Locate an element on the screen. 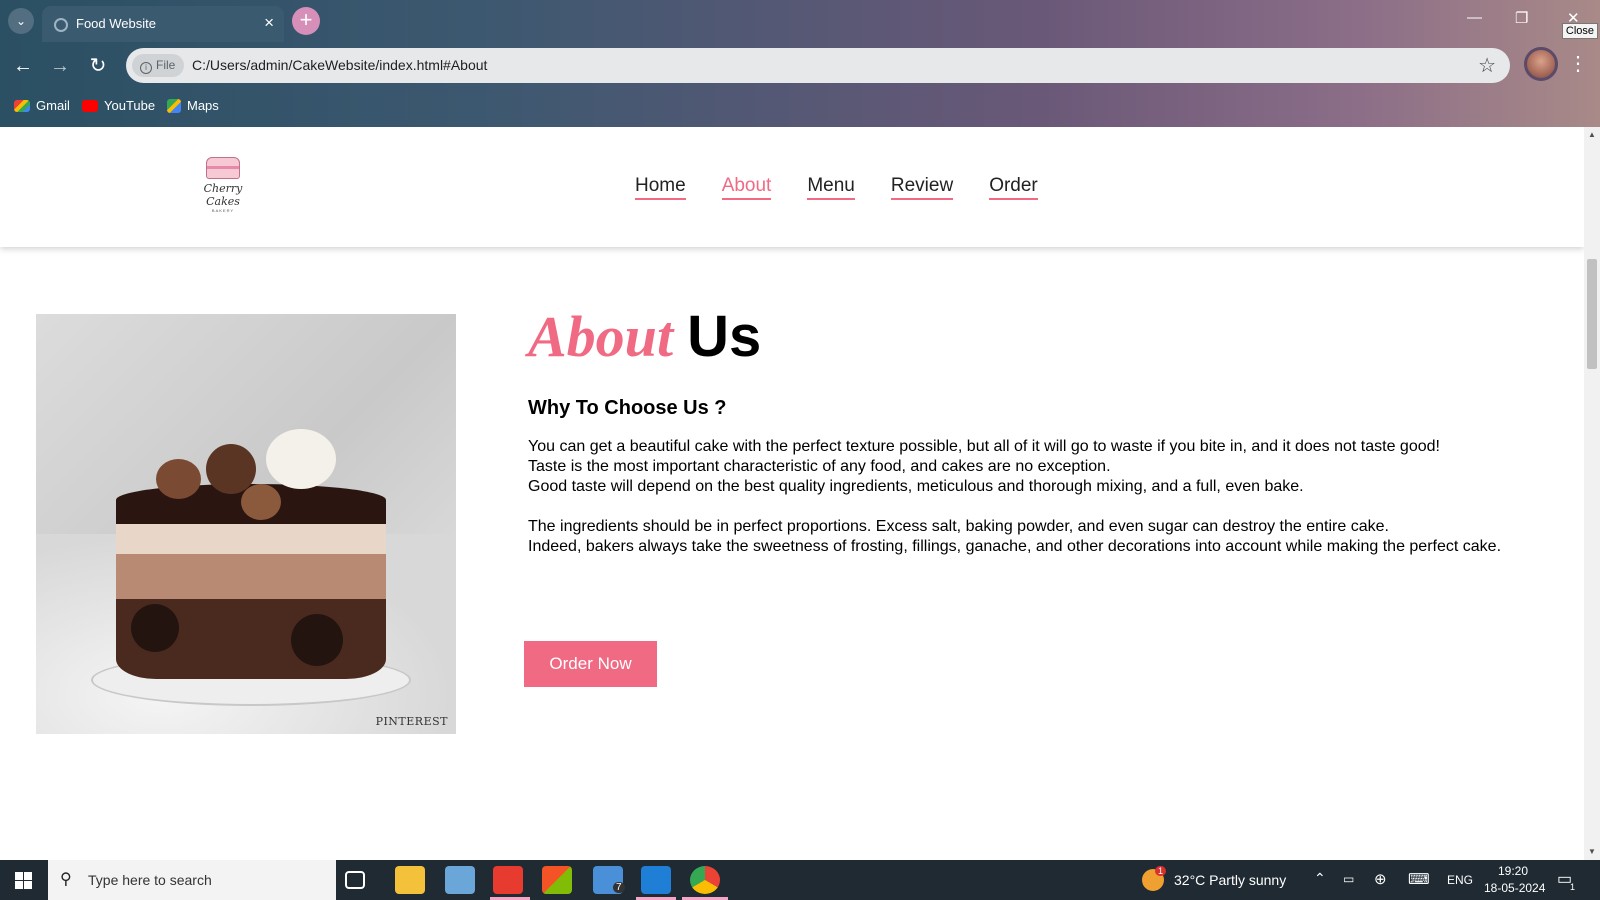 Image resolution: width=1600 pixels, height=900 pixels. site-info-chip: i File is located at coordinates (158, 65).